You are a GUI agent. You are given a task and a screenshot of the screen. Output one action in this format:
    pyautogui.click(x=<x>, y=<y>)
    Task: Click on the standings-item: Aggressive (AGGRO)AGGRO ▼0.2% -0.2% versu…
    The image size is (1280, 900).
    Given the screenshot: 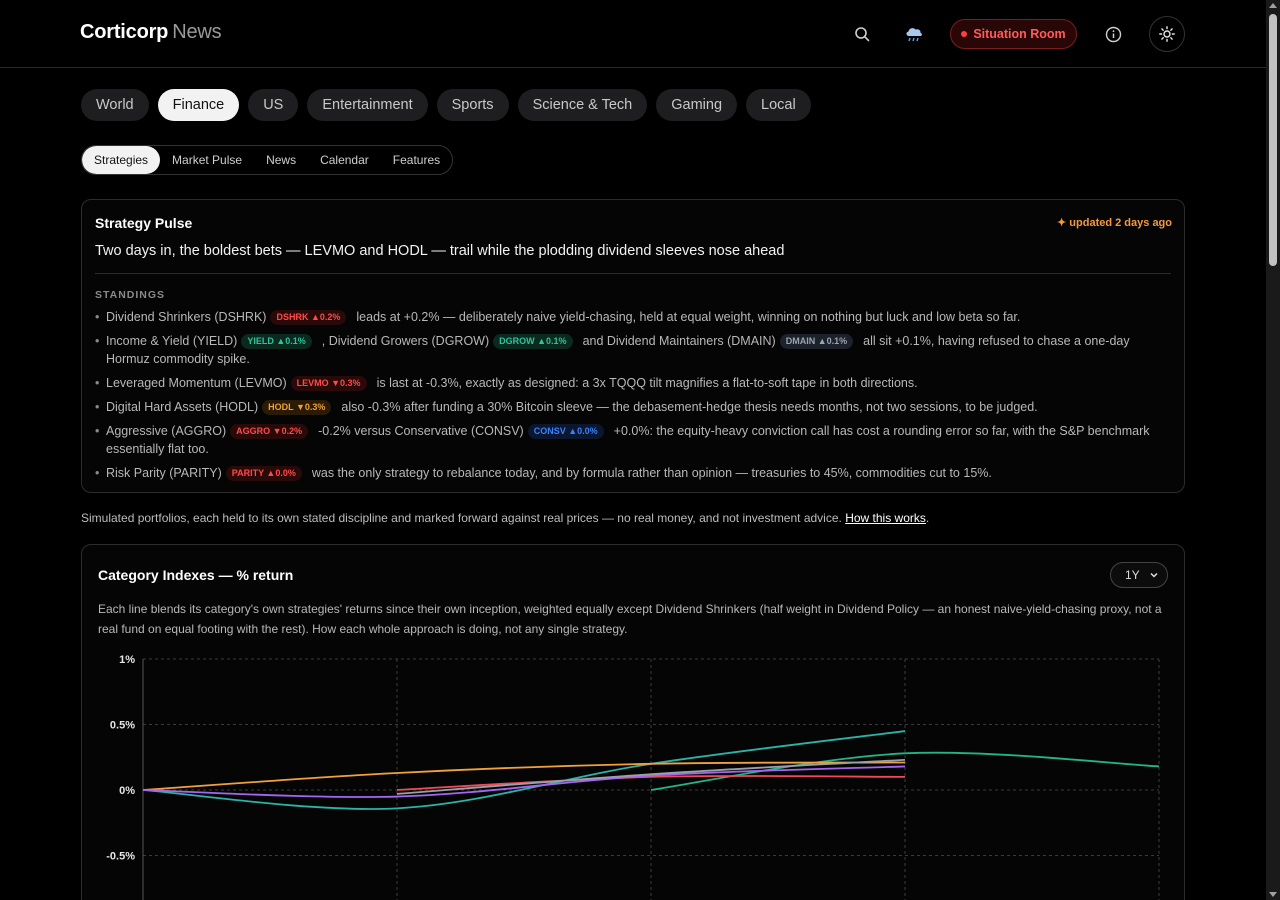 What is the action you would take?
    pyautogui.click(x=630, y=440)
    